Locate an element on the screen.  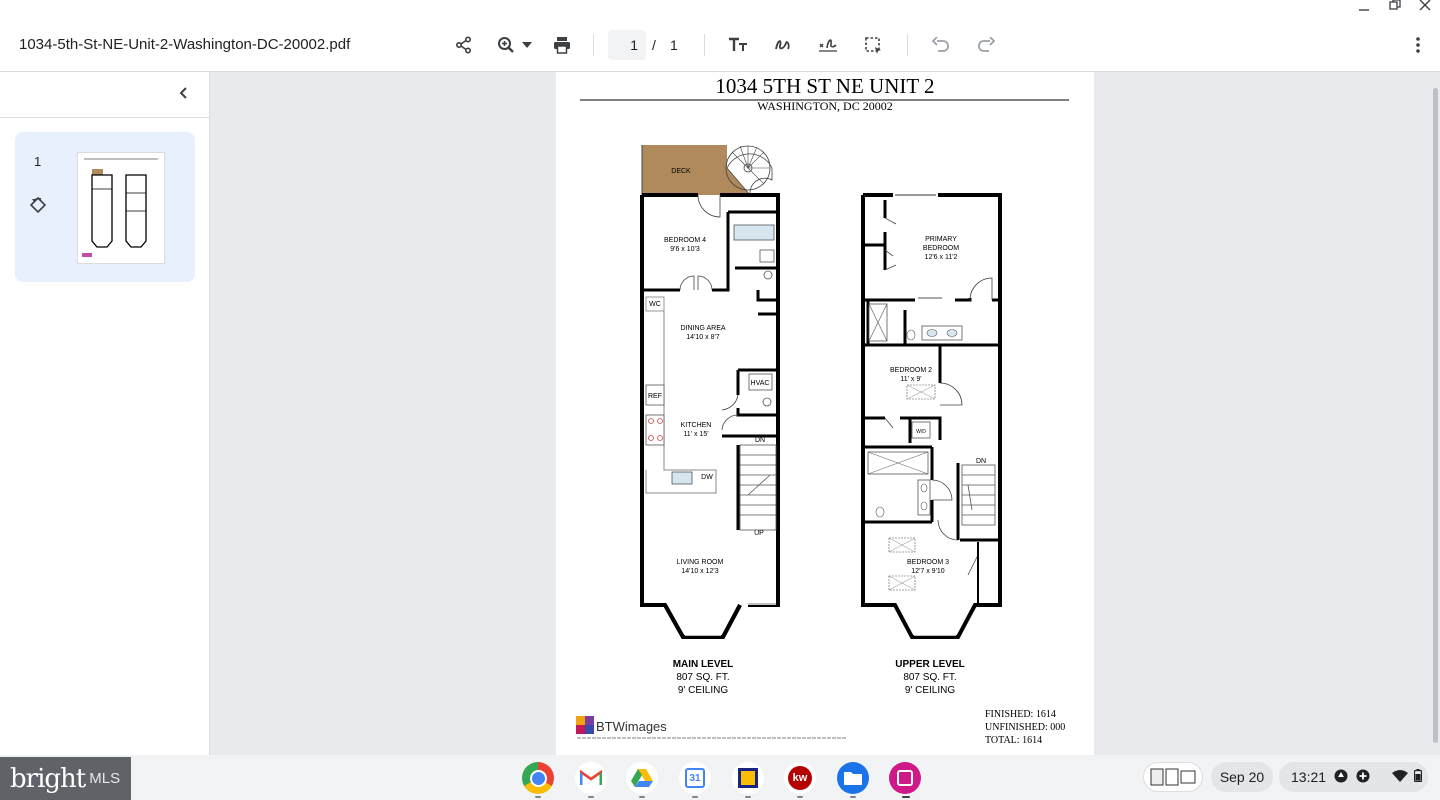
collapse-sidebar-icon is located at coordinates (183, 95).